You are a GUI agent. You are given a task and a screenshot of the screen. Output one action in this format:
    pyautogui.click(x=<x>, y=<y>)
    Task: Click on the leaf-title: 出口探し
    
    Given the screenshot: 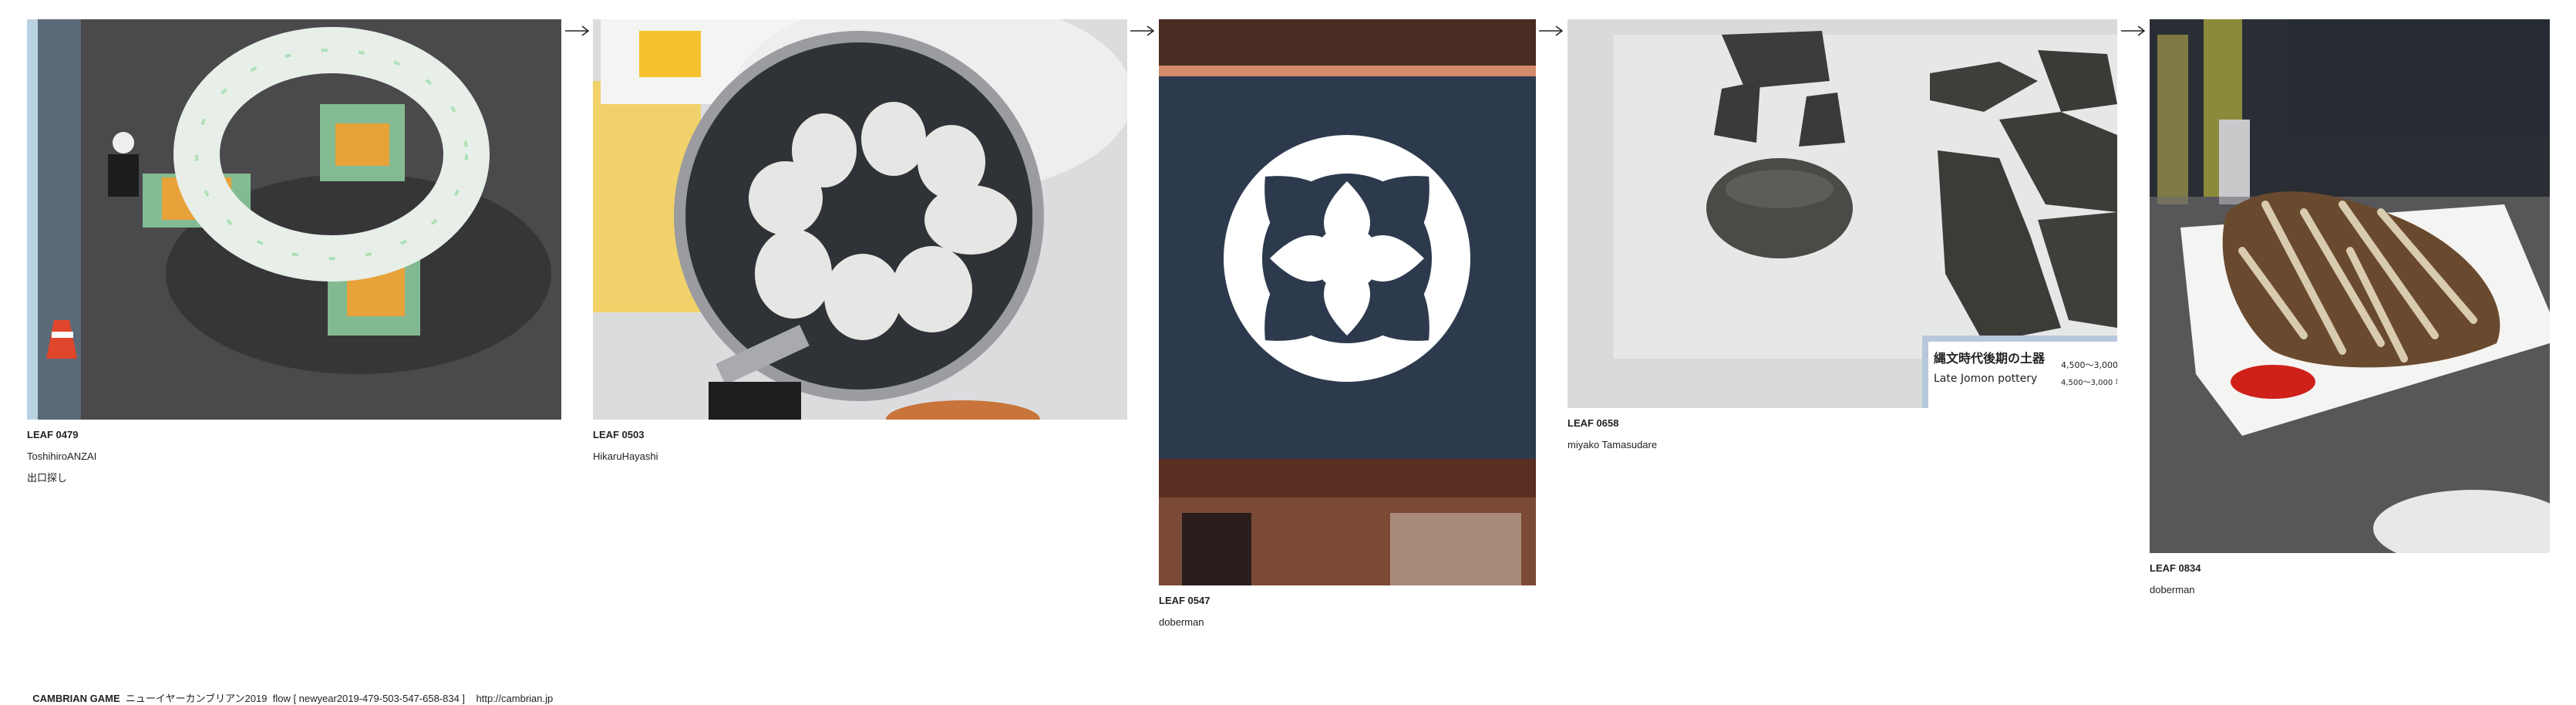 What is the action you would take?
    pyautogui.click(x=48, y=478)
    